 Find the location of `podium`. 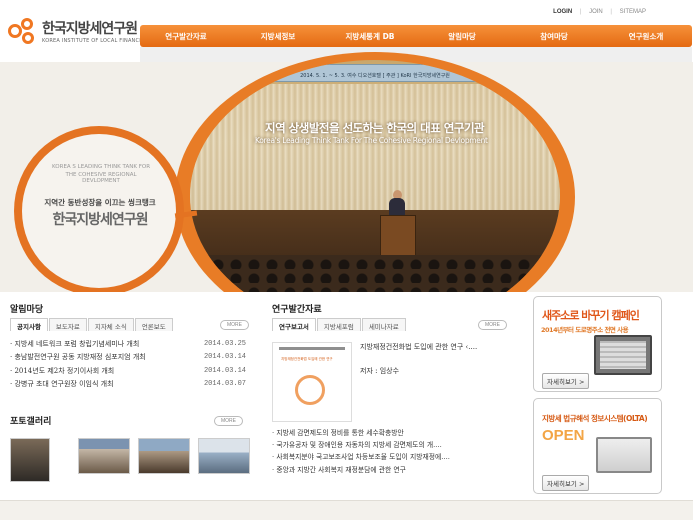

podium is located at coordinates (398, 236).